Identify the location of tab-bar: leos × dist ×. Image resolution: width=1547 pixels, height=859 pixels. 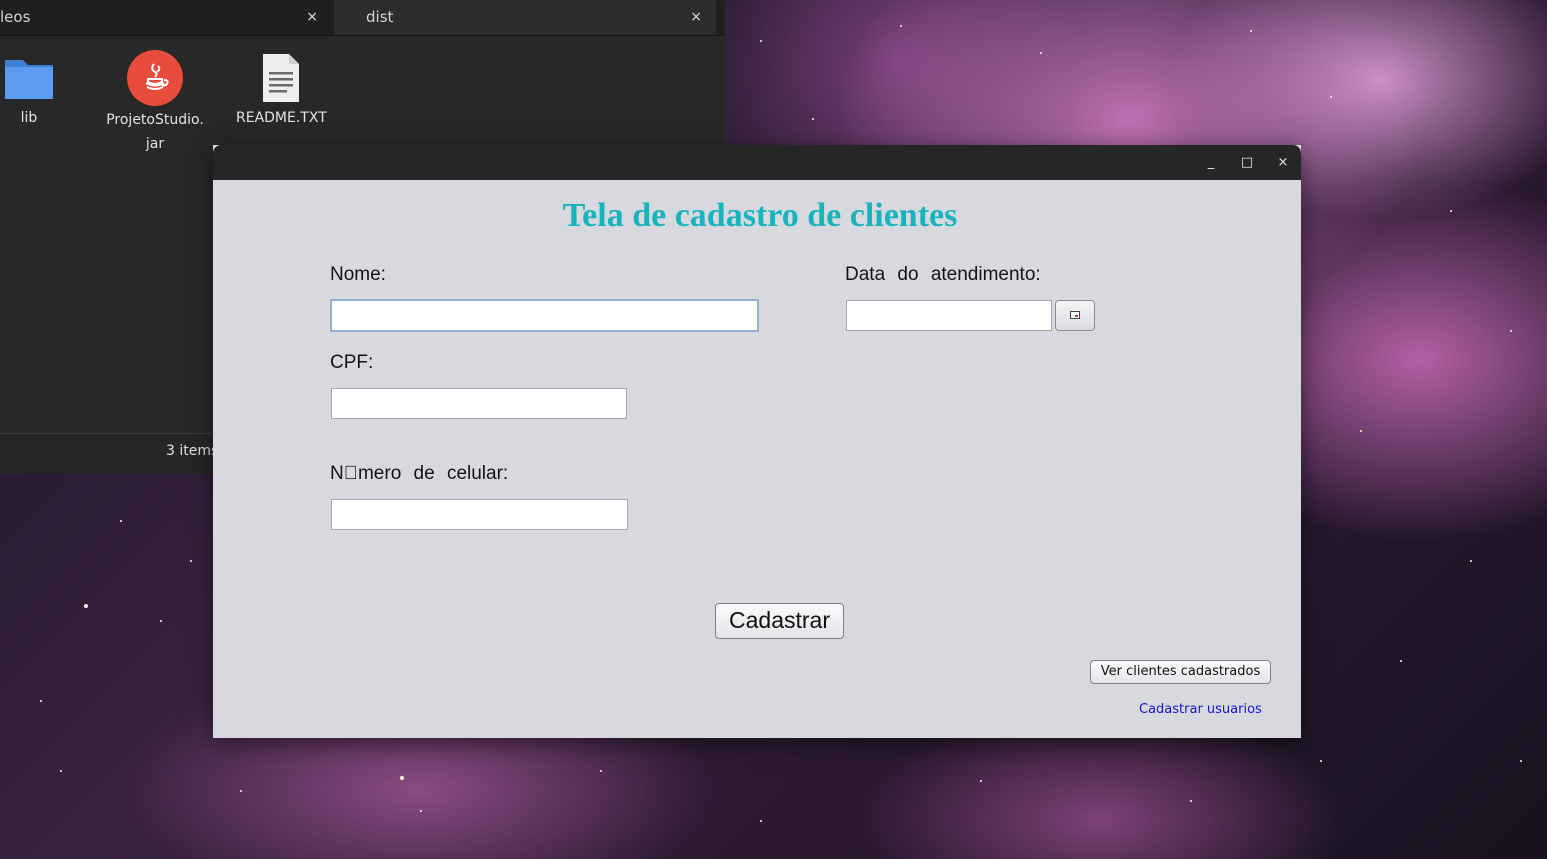
(362, 18).